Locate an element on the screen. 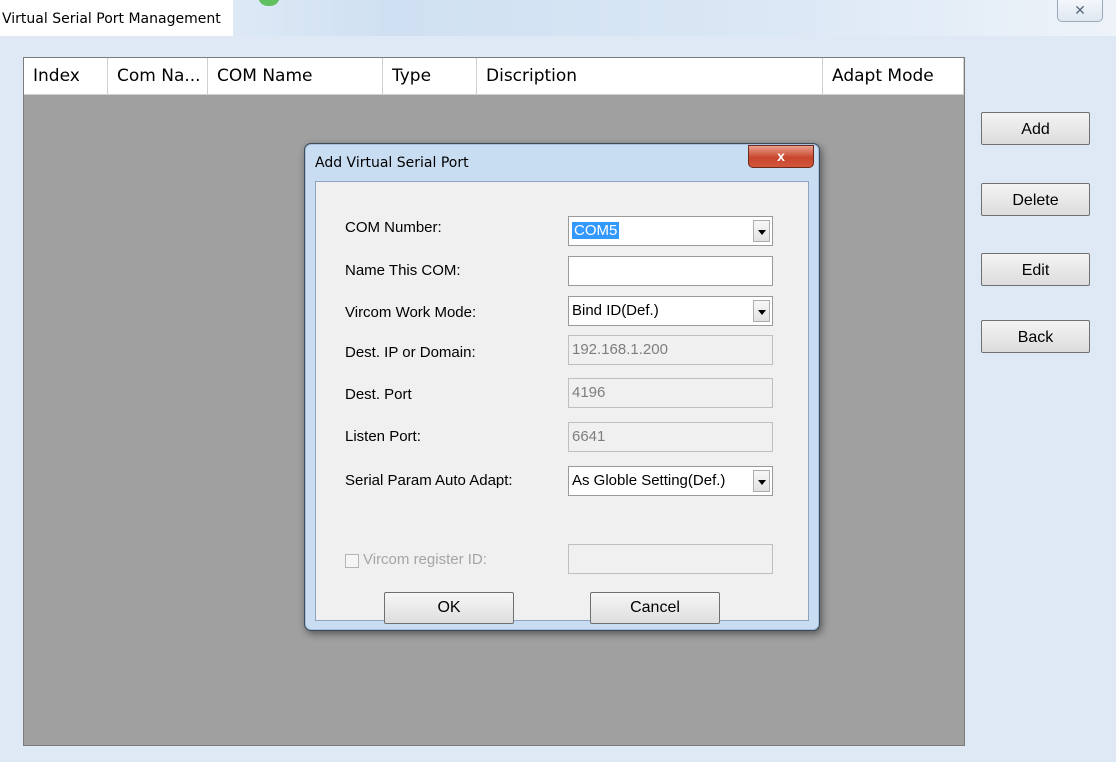 The image size is (1116, 762). com-number-value: COM5 is located at coordinates (596, 230).